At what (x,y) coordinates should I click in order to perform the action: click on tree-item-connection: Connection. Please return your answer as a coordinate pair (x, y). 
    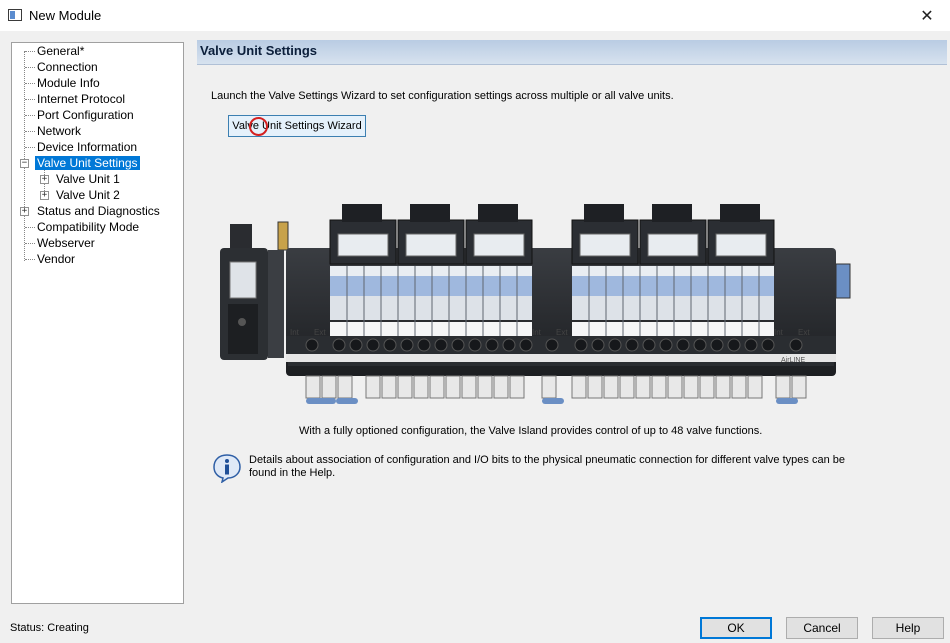
    Looking at the image, I should click on (67, 67).